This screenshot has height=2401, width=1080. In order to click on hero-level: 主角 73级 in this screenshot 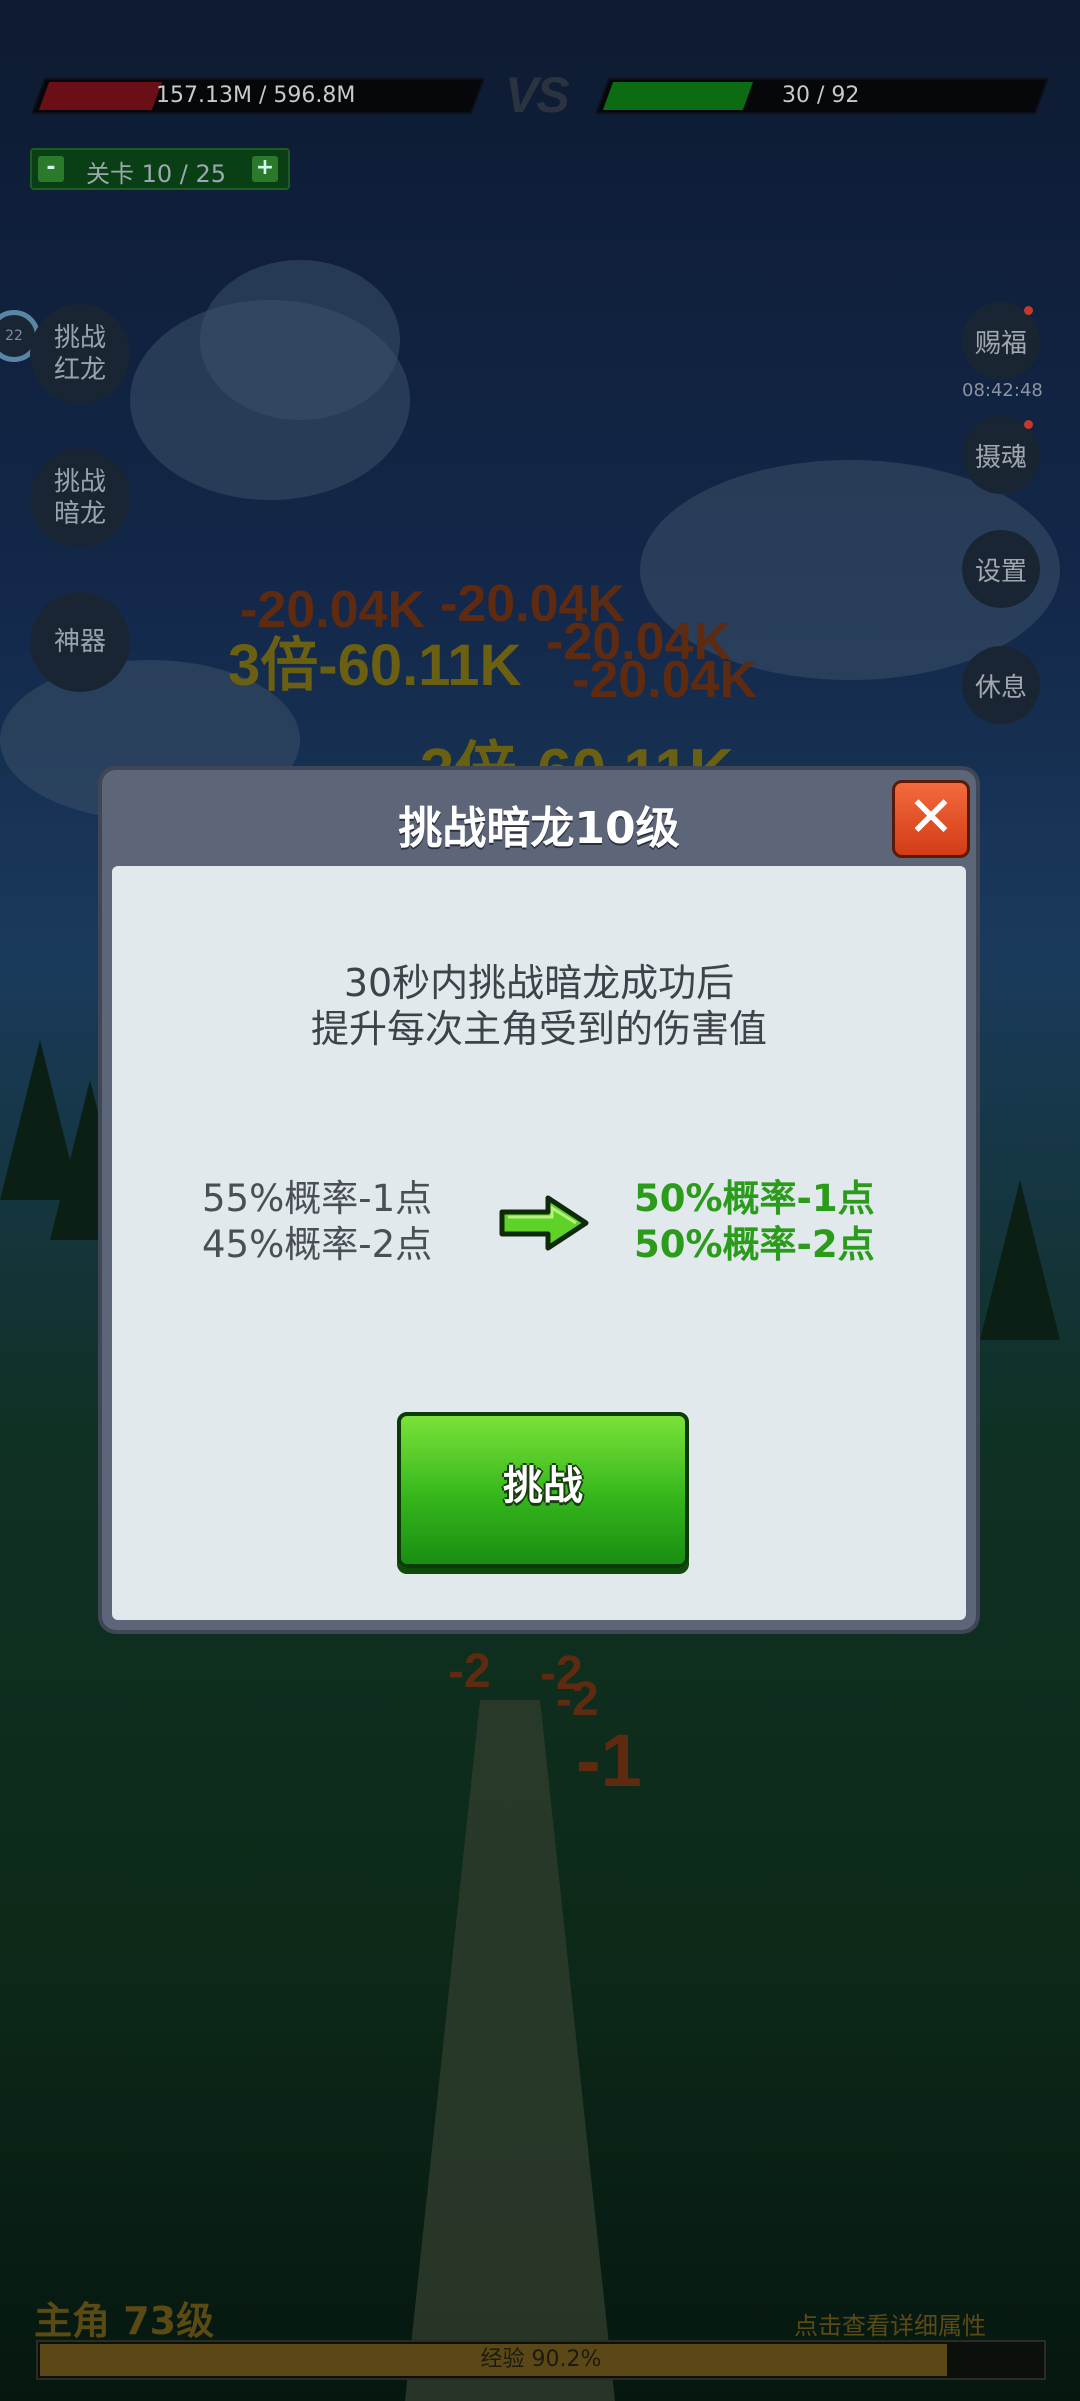, I will do `click(124, 2321)`.